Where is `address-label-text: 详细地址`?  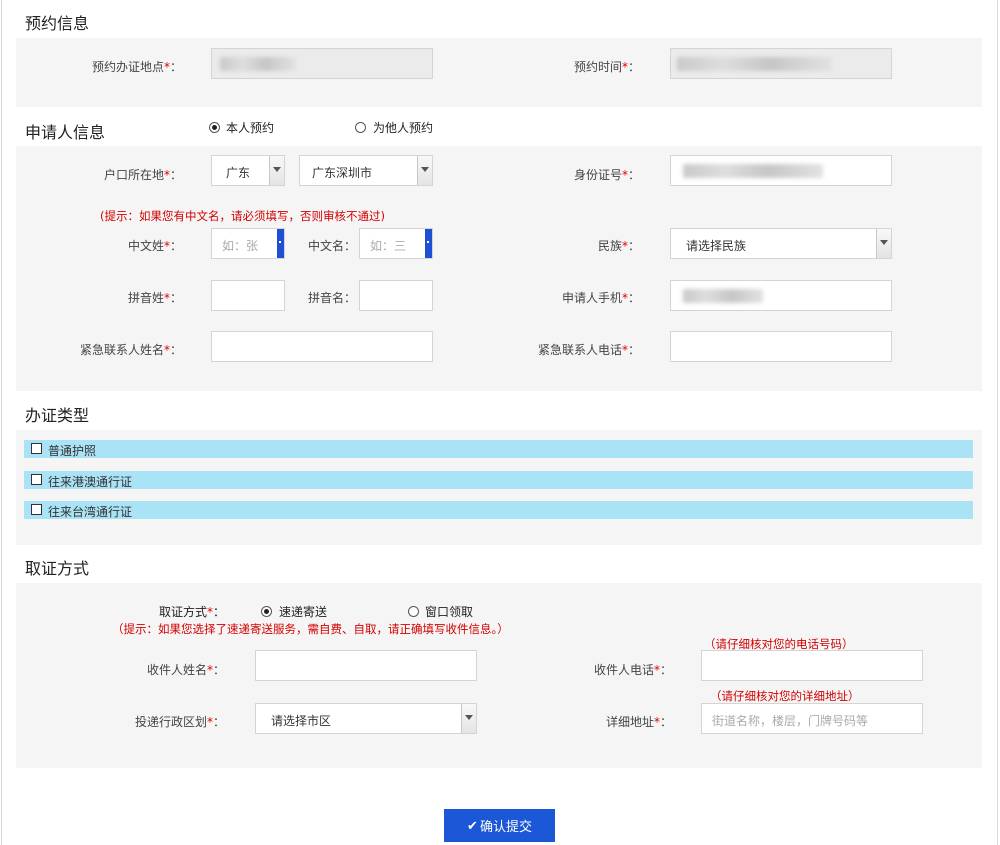
address-label-text: 详细地址 is located at coordinates (629, 722).